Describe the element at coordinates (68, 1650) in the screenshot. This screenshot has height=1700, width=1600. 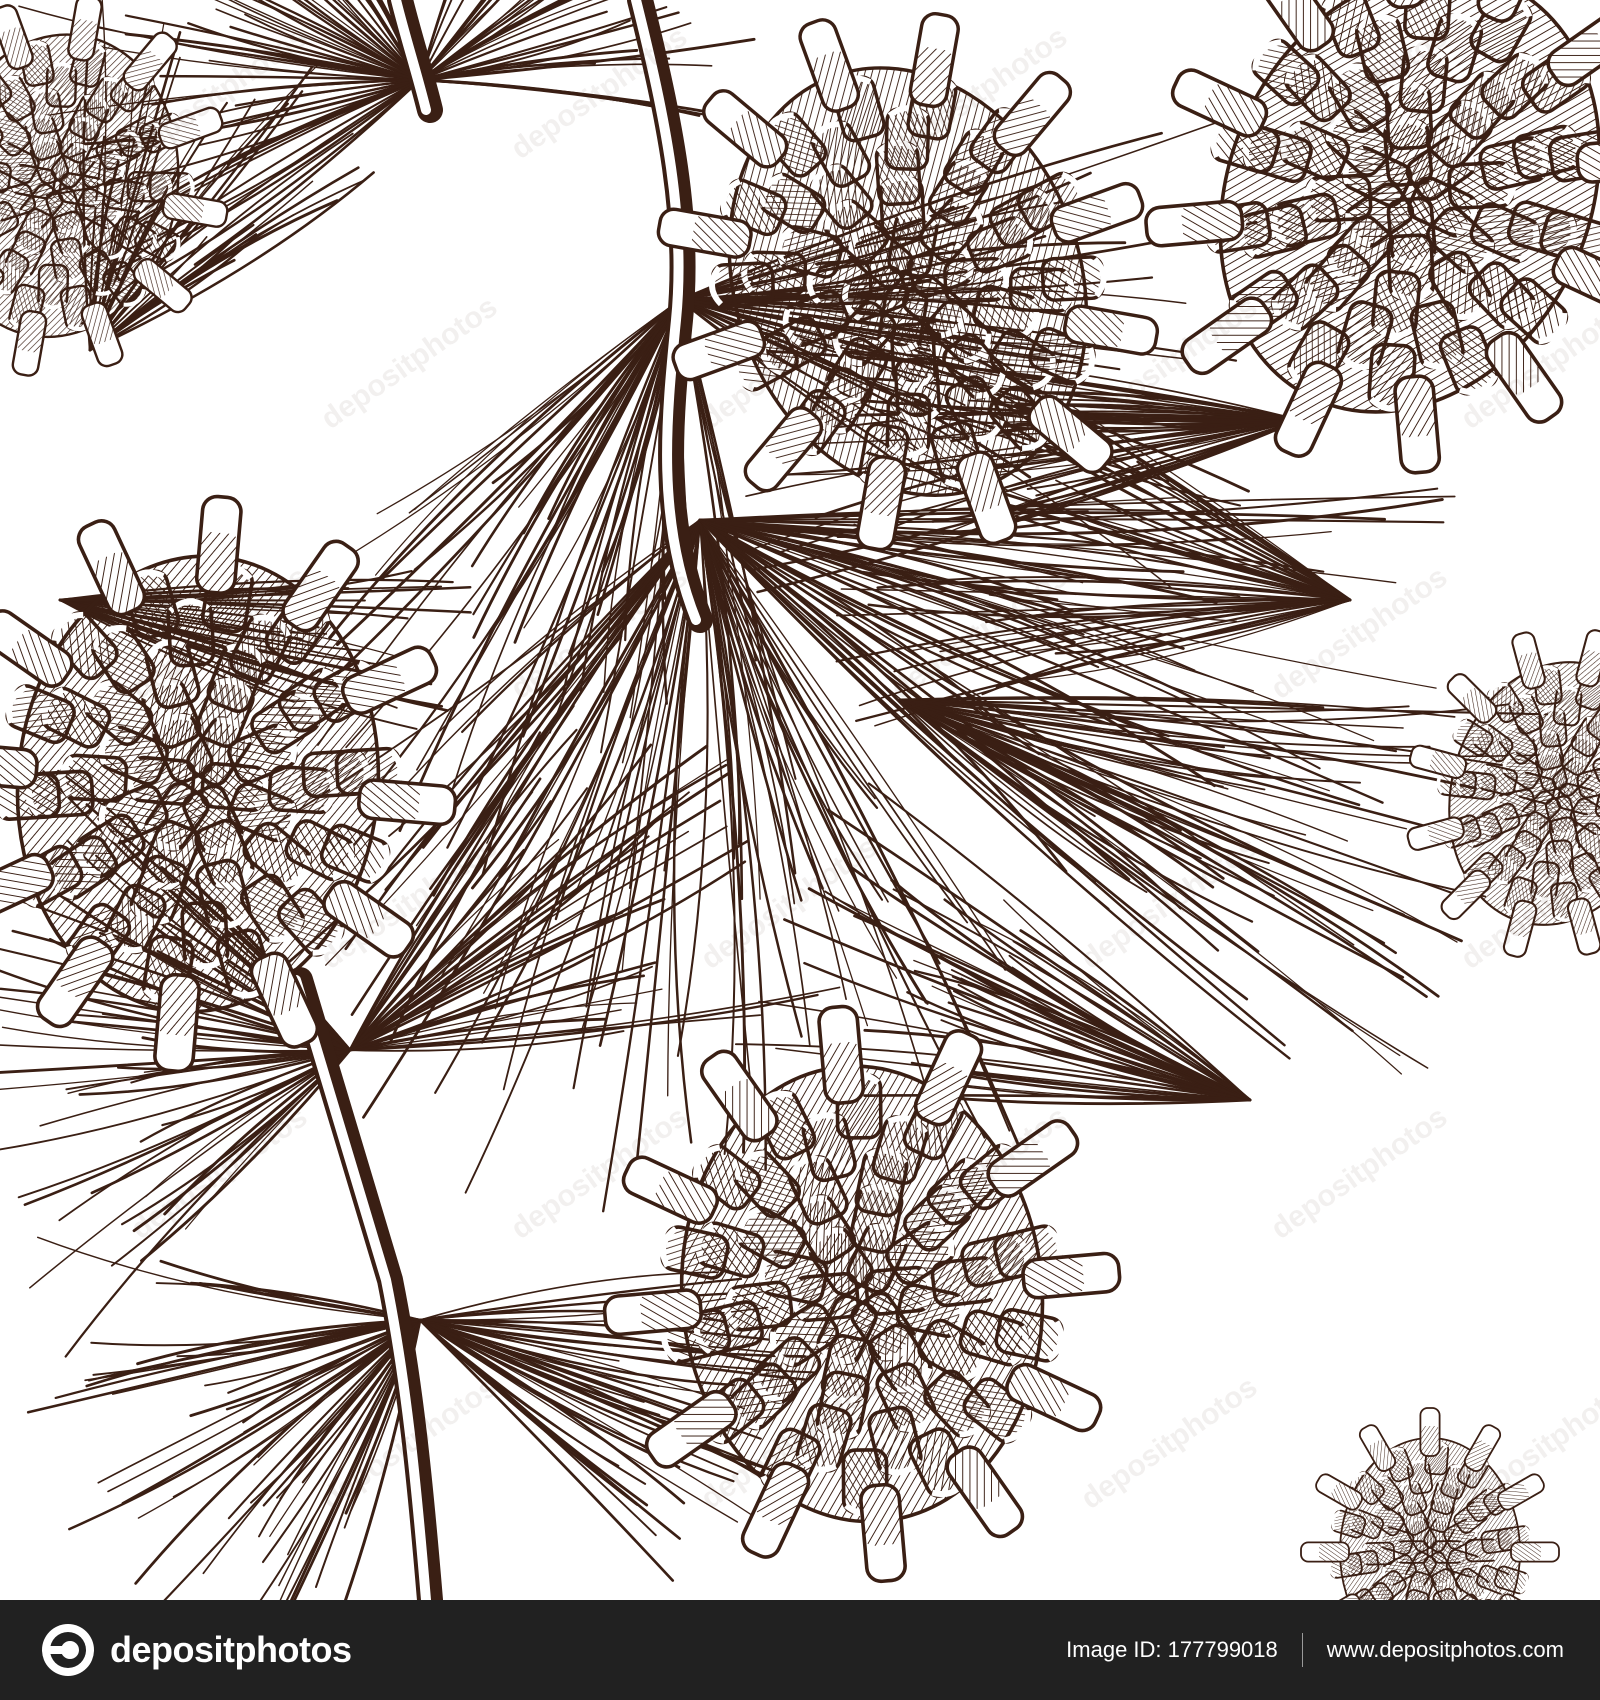
I see `depositphotos-logo-icon` at that location.